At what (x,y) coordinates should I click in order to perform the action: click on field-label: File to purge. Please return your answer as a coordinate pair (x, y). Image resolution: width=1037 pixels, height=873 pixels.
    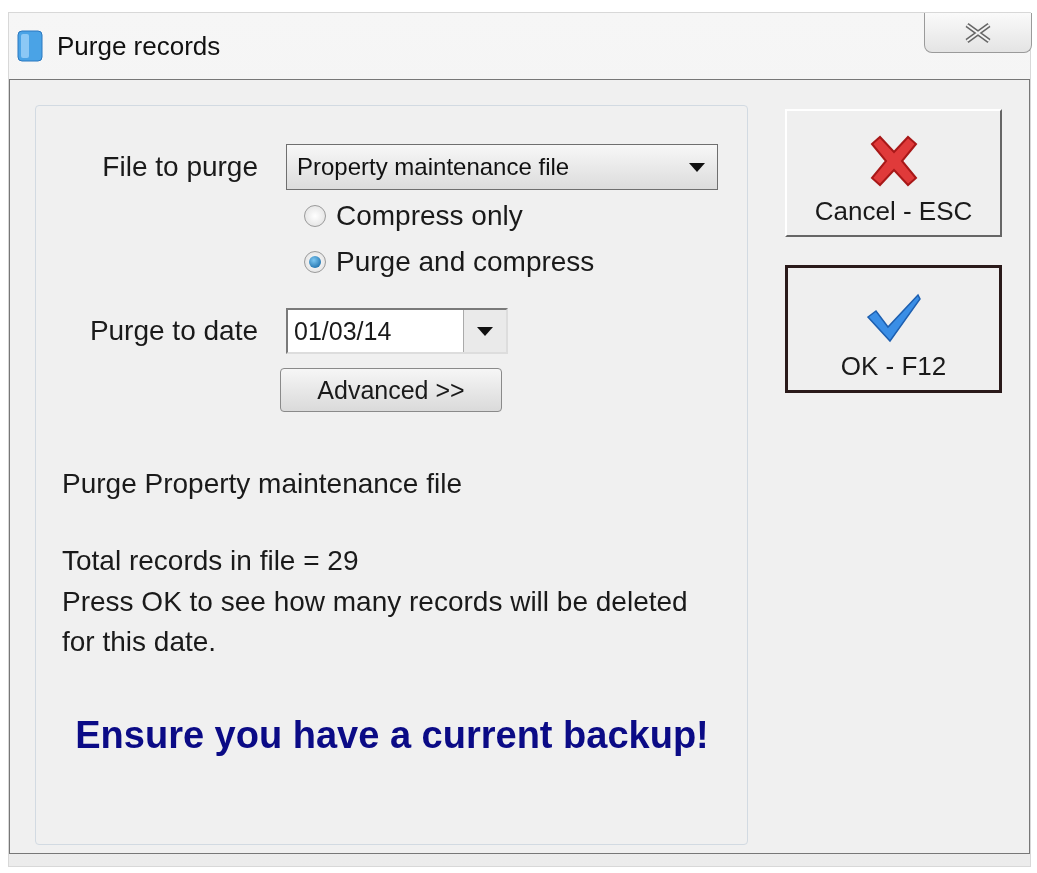
    Looking at the image, I should click on (180, 167).